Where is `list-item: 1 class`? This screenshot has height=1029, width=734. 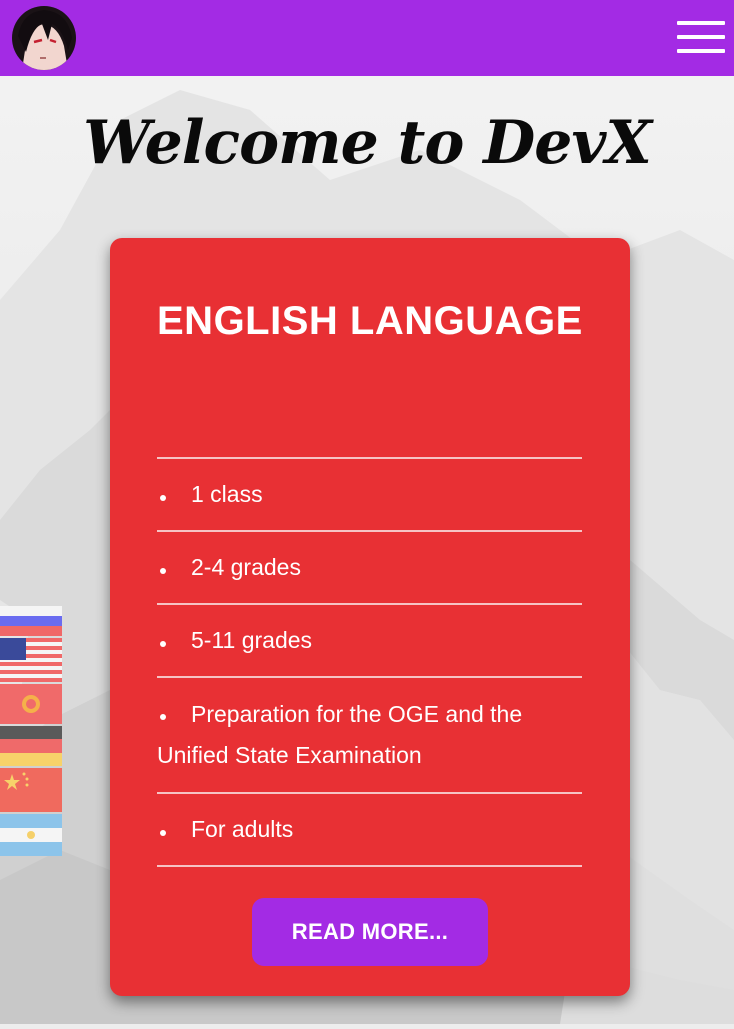 list-item: 1 class is located at coordinates (369, 495).